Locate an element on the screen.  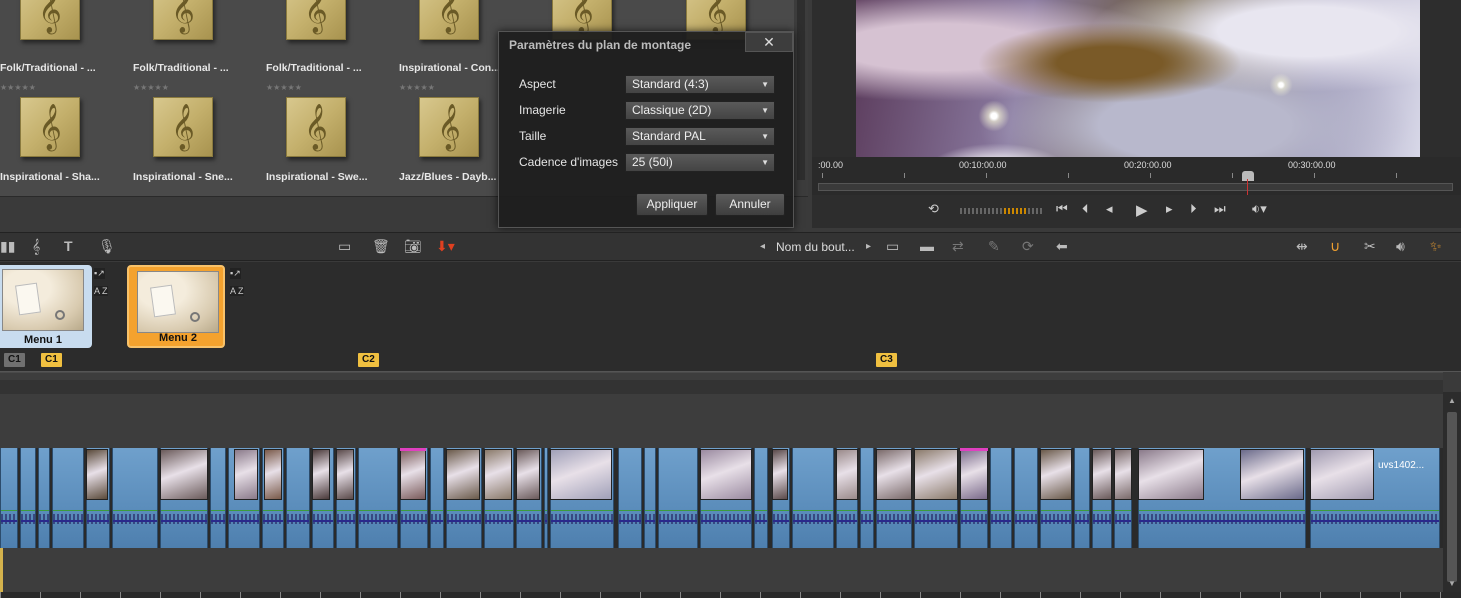
audio-scrub-icon: 🔊︎ is located at coordinates (1400, 246).